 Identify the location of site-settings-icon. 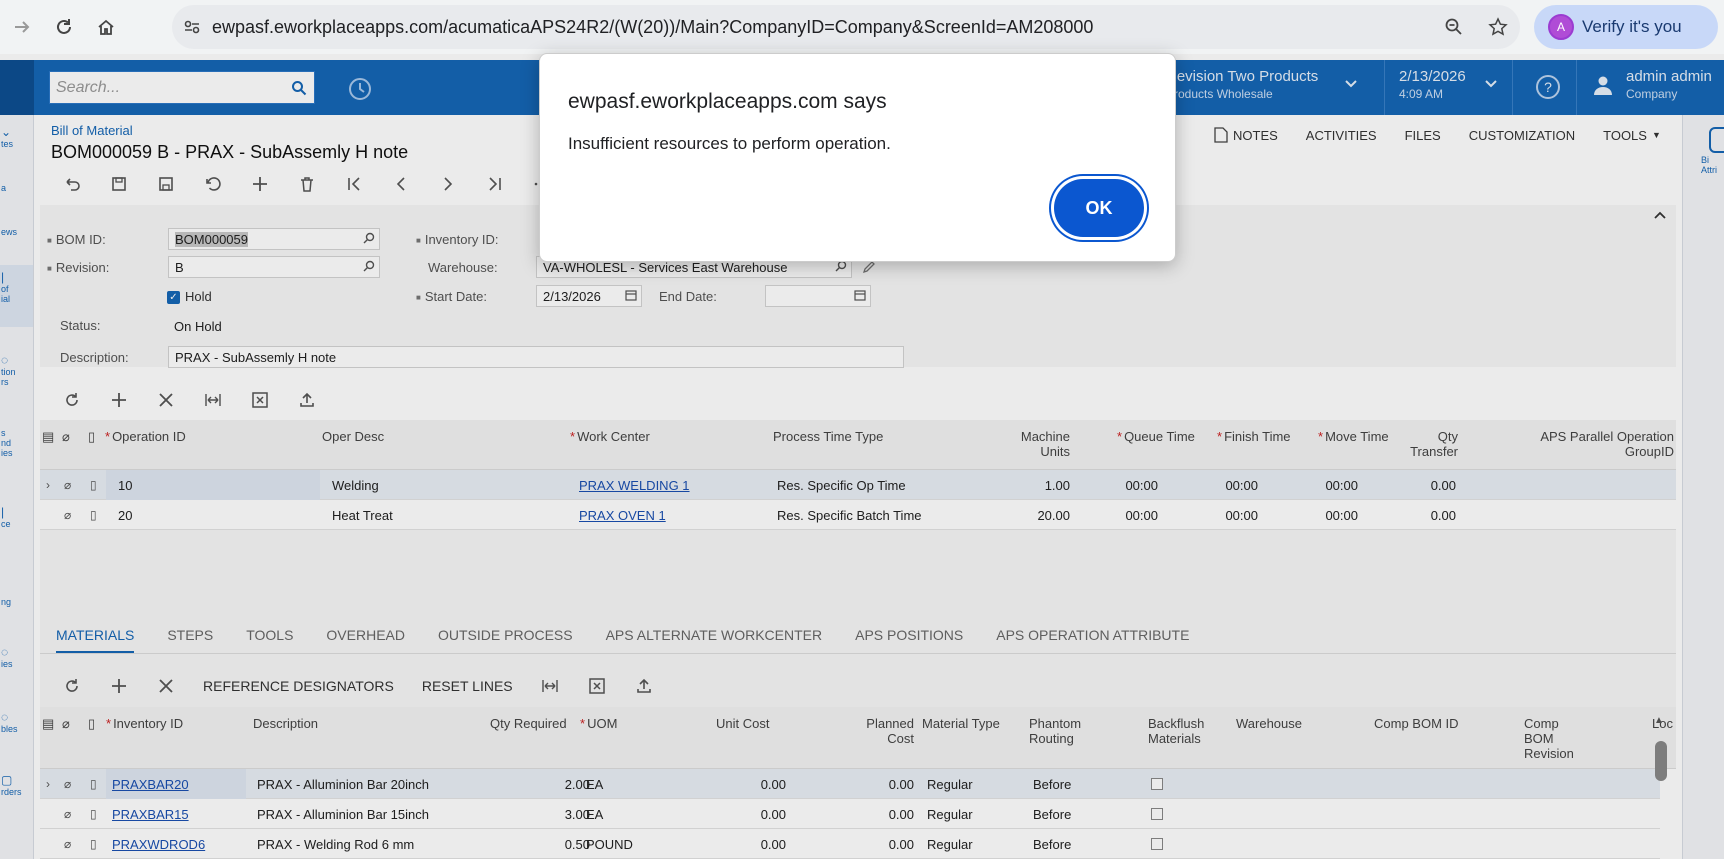
(192, 27).